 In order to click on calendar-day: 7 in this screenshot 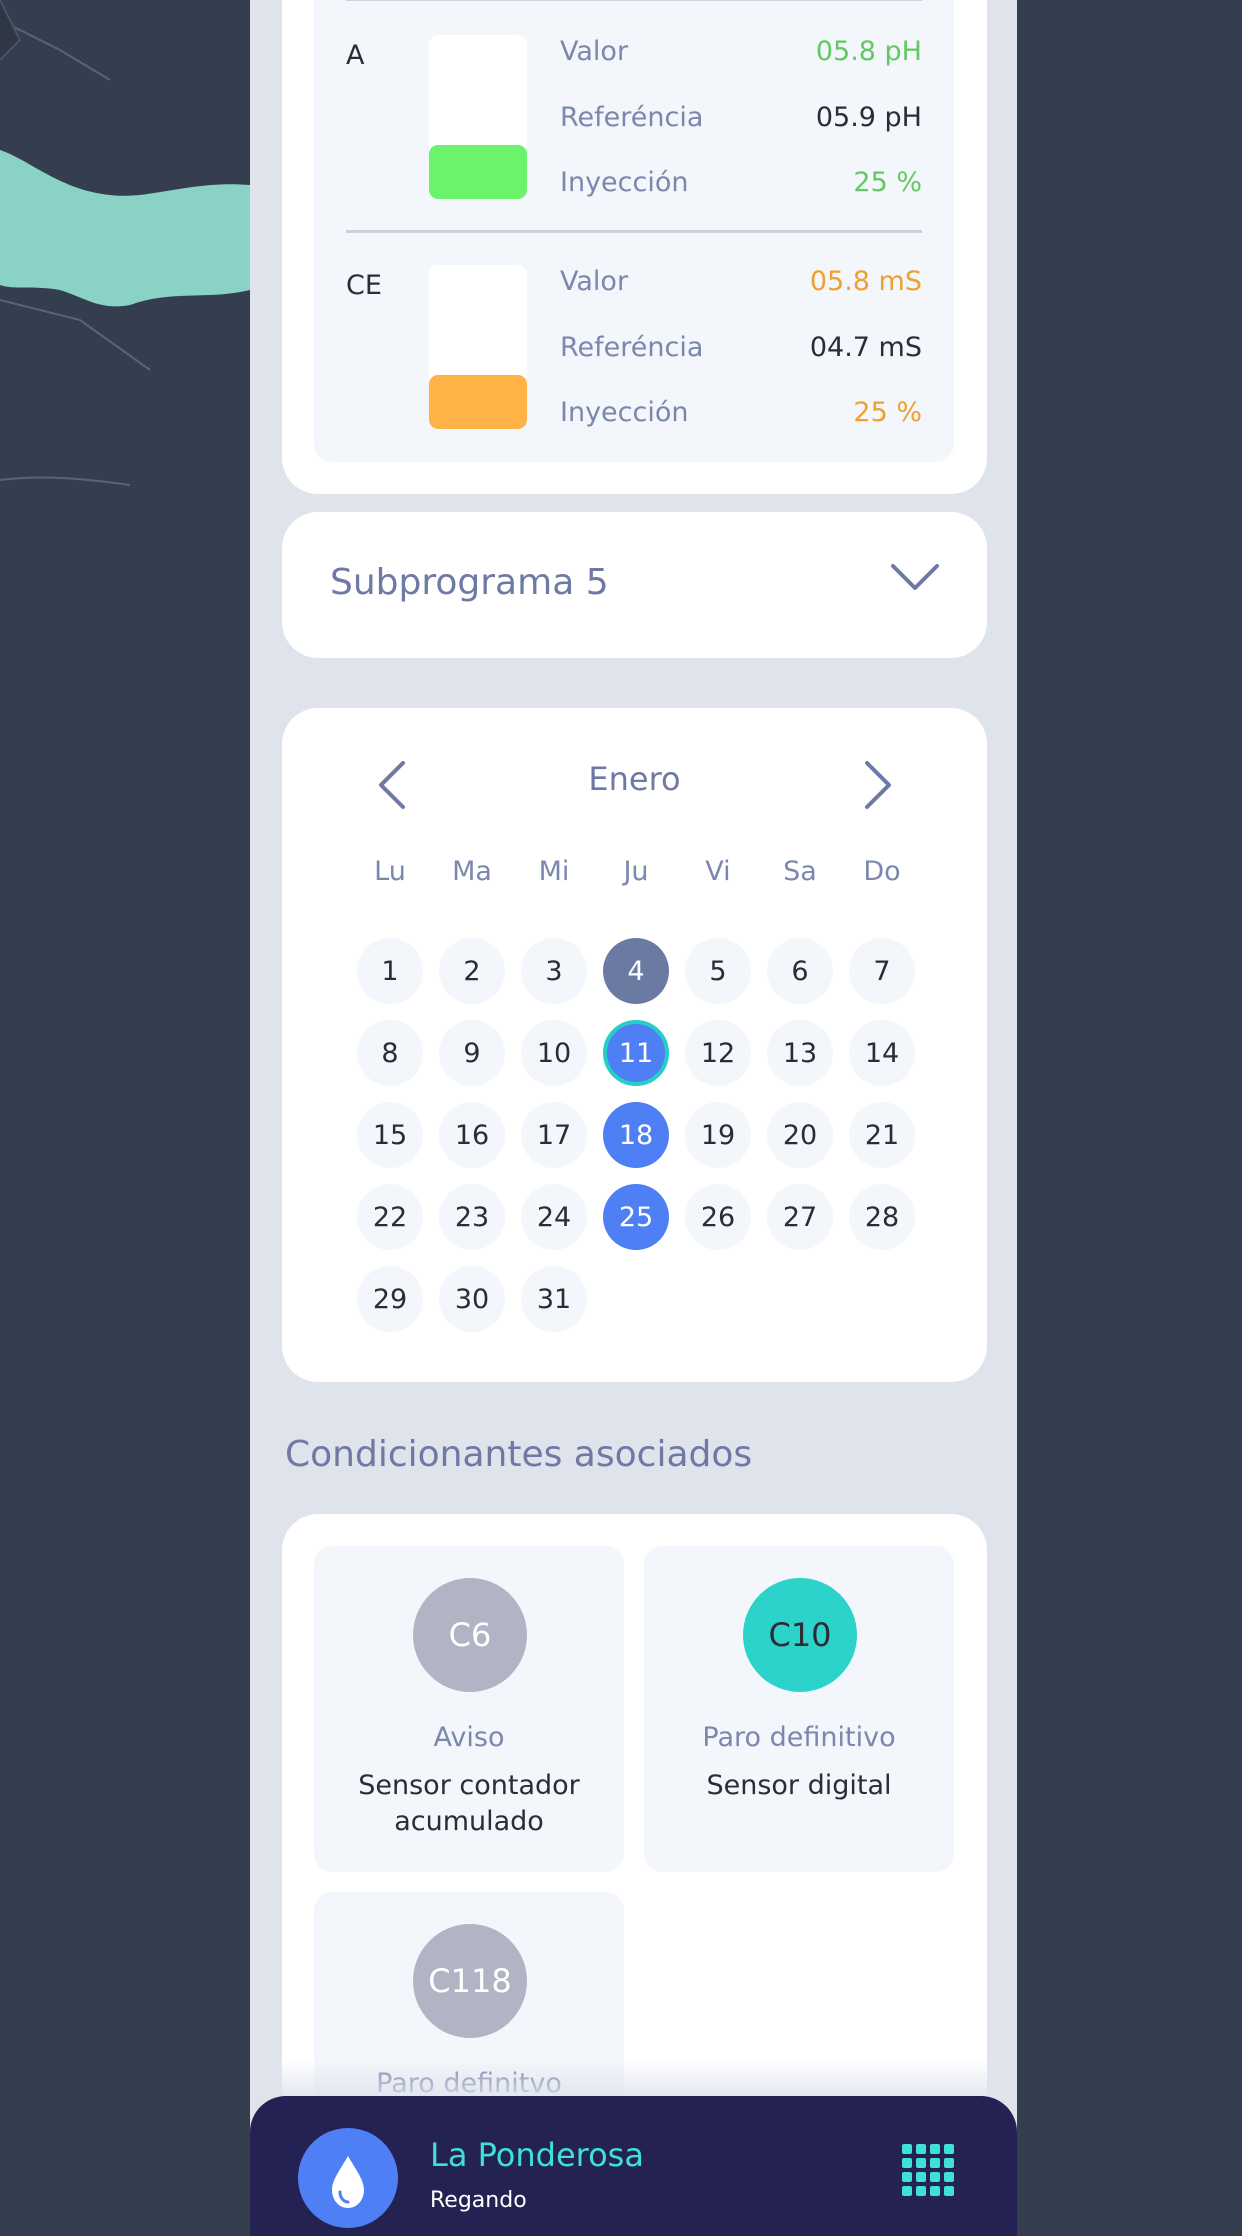, I will do `click(882, 971)`.